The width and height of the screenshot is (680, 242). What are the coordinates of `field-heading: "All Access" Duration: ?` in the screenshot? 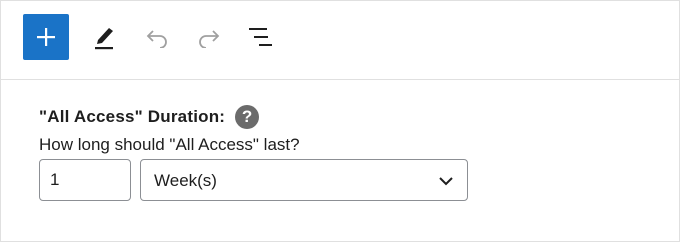 It's located at (149, 117).